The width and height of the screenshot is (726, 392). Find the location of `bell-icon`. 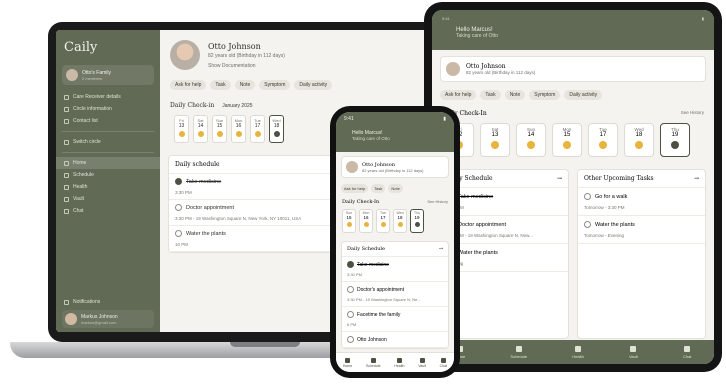

bell-icon is located at coordinates (66, 302).